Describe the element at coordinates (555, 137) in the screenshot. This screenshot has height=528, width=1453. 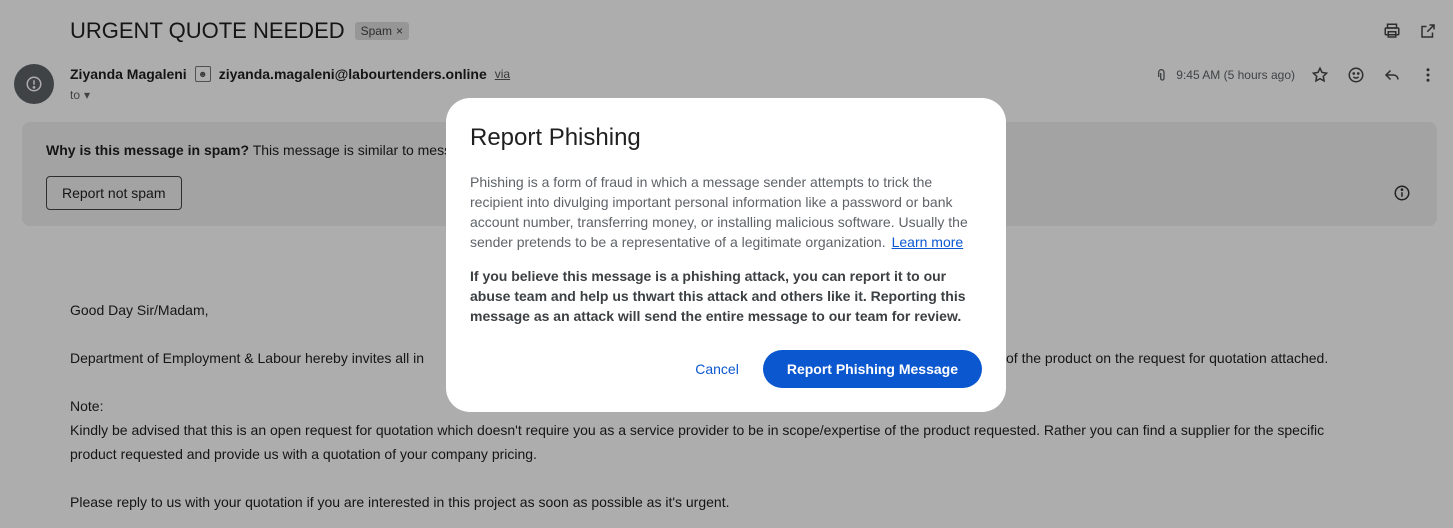
I see `dialog-title: Report Phishing` at that location.